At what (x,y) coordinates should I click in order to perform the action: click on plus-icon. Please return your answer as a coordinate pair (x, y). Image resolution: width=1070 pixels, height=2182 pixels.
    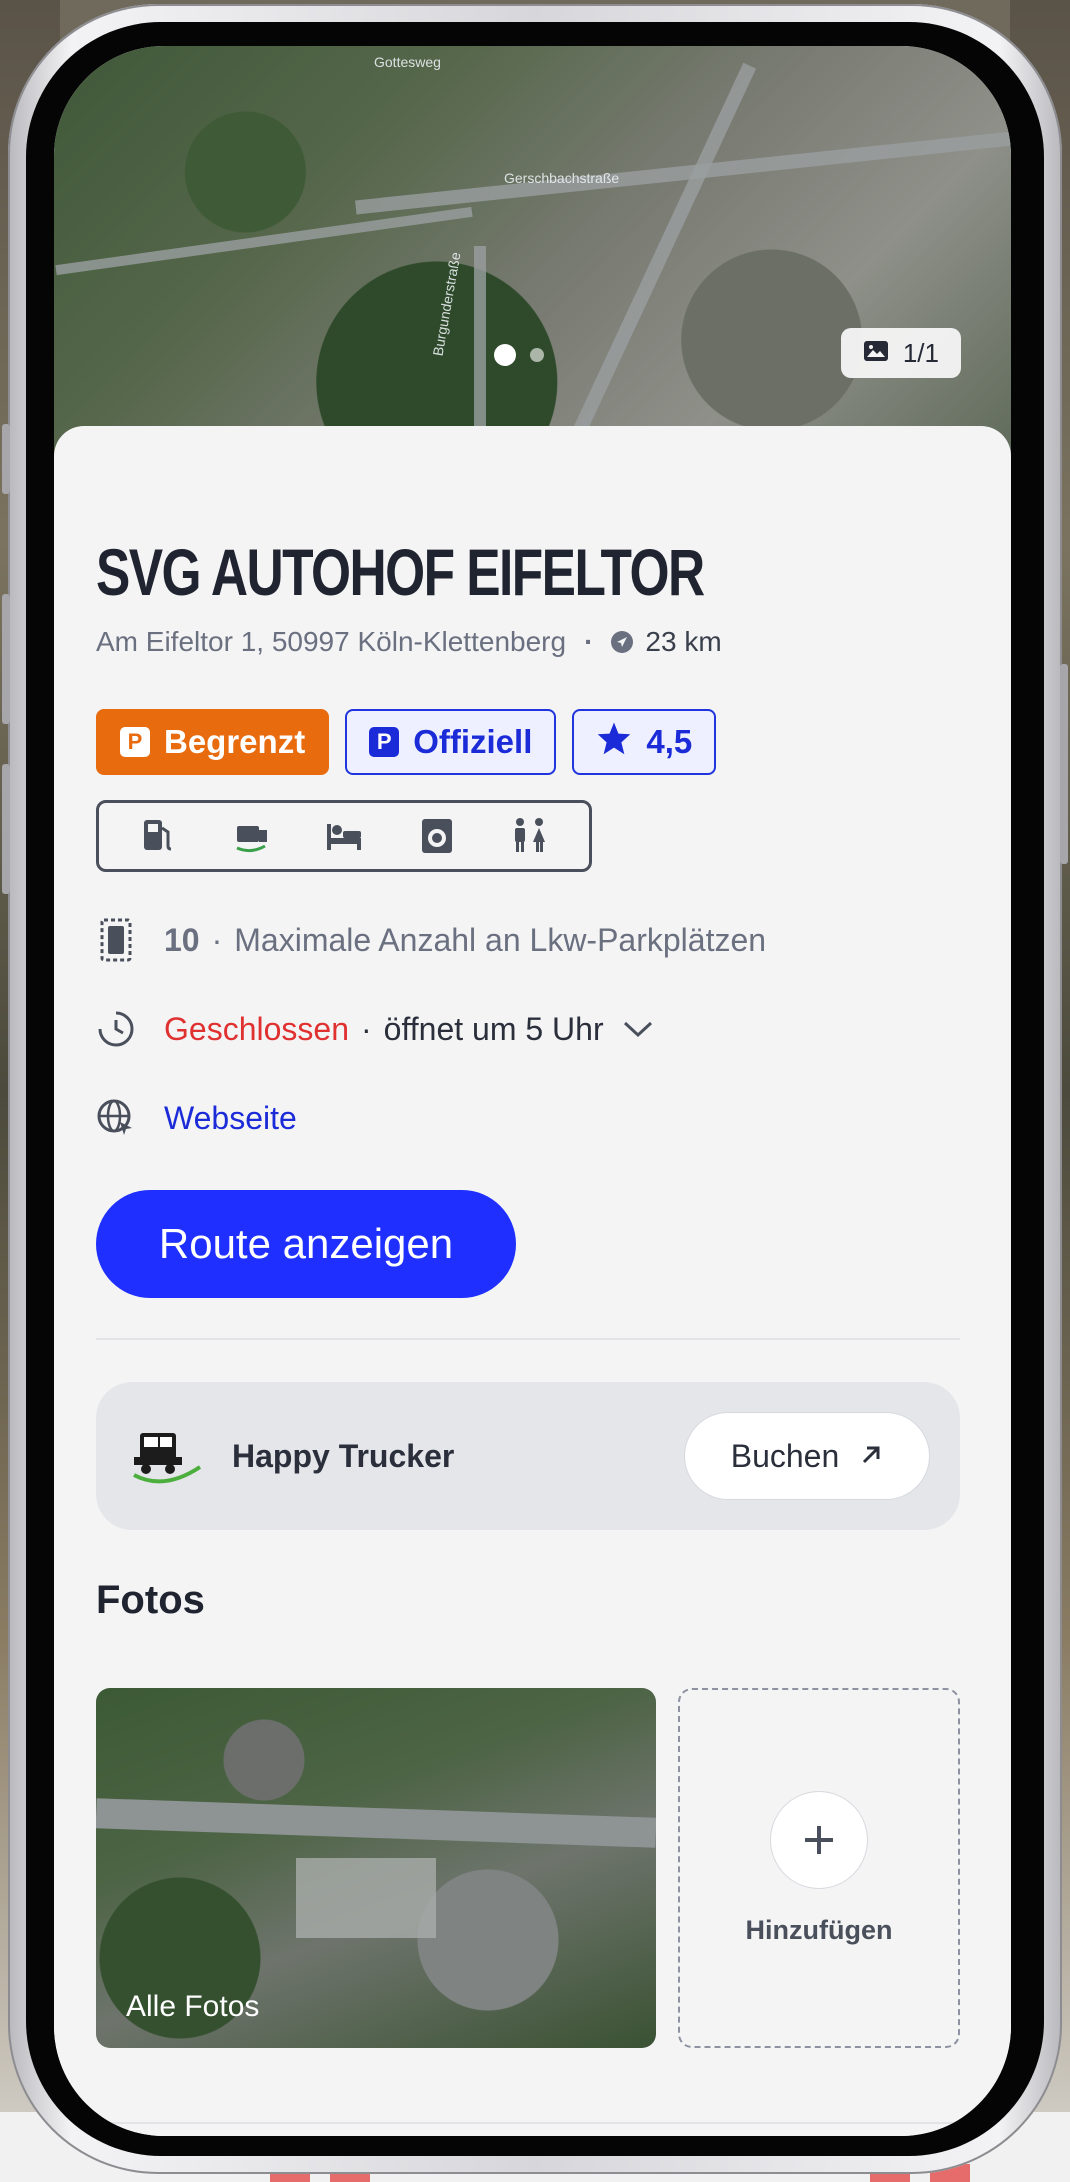
    Looking at the image, I should click on (819, 1839).